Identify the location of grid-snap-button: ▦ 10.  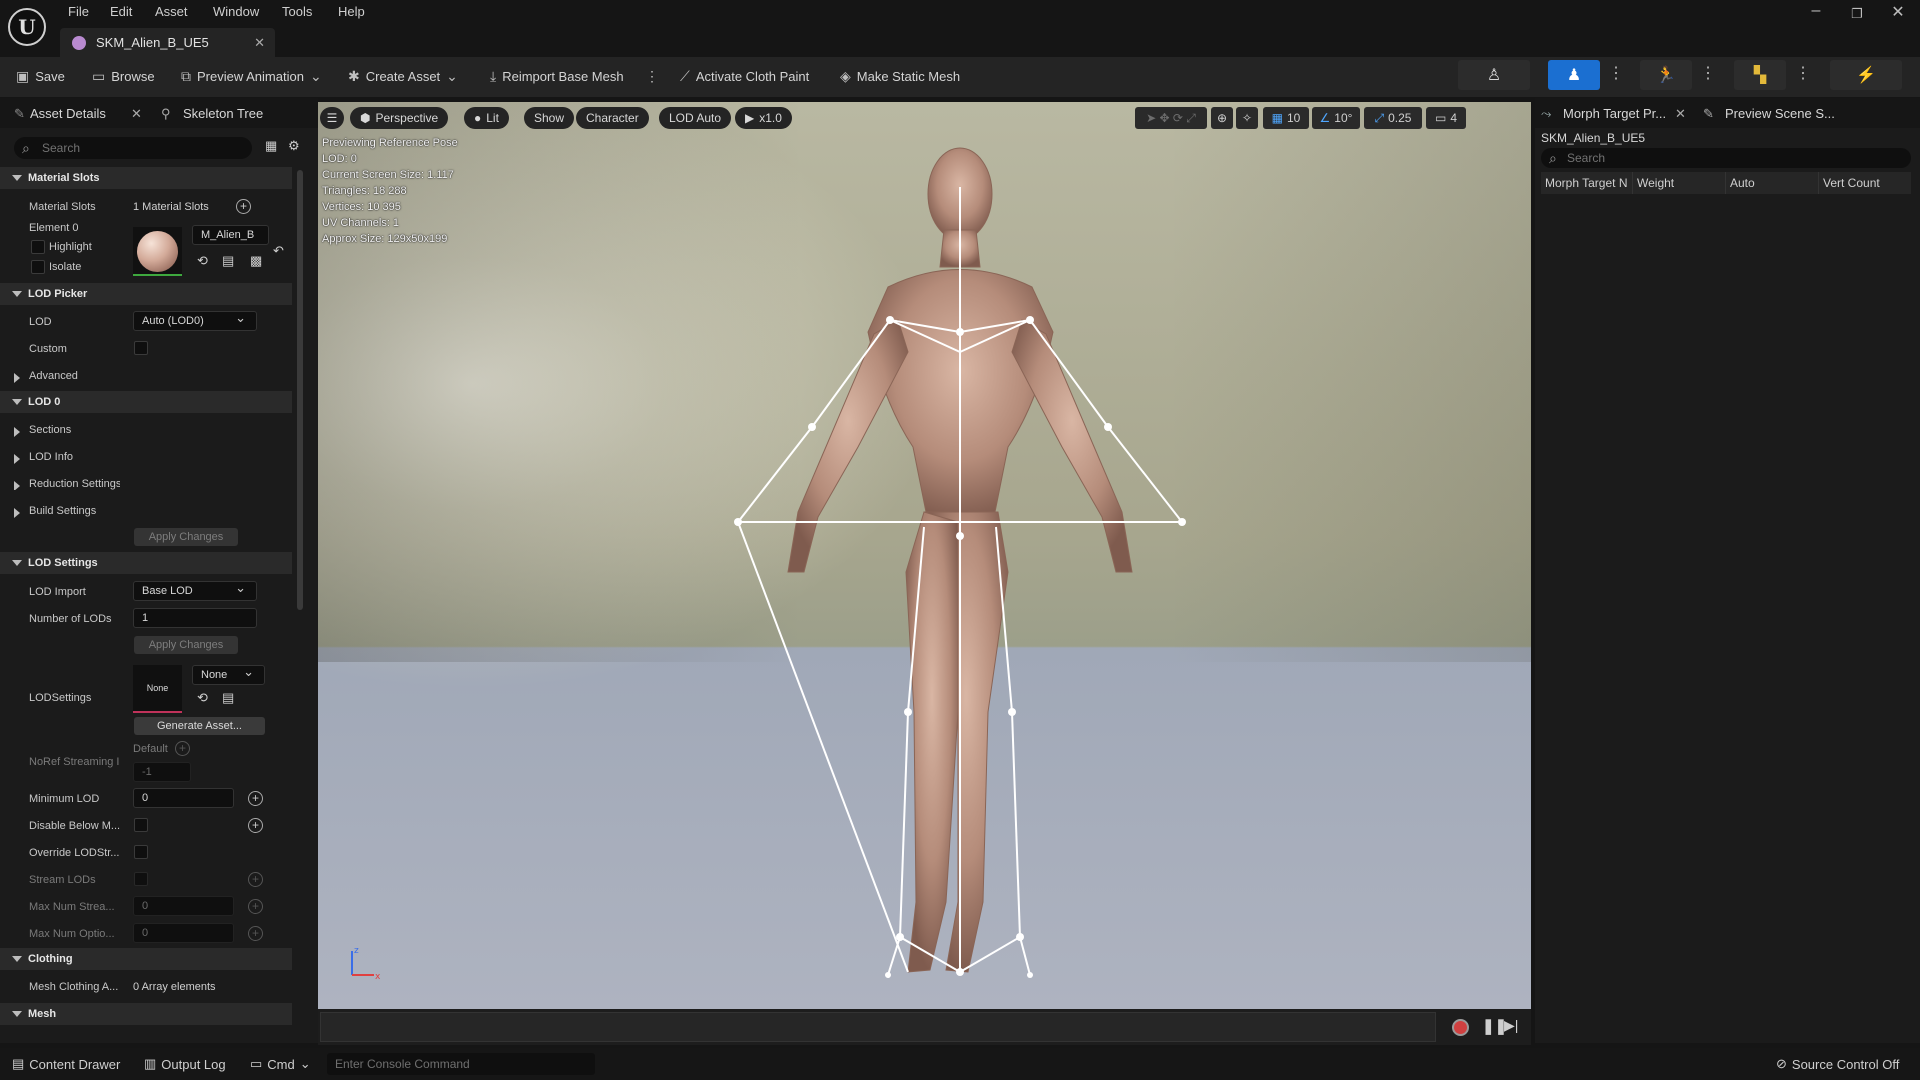
(1286, 118).